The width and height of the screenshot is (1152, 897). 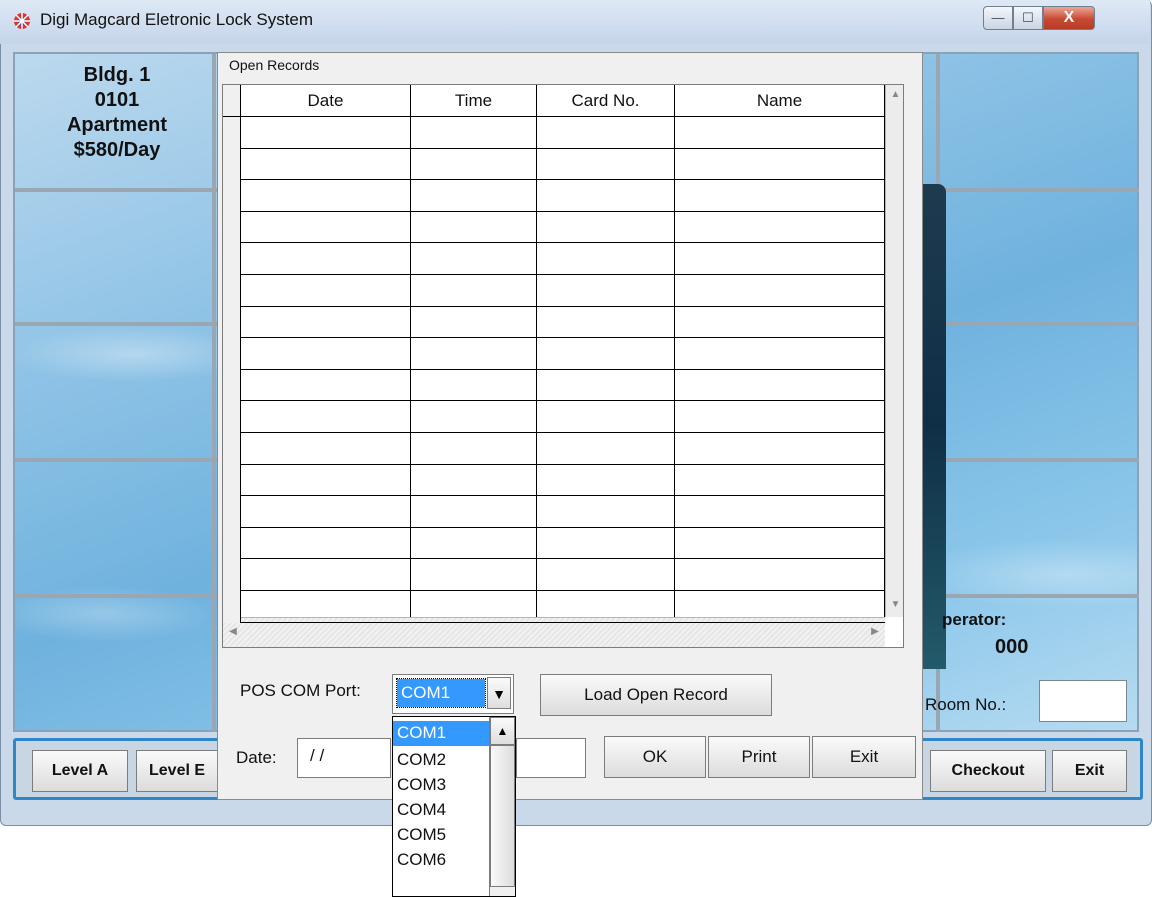 I want to click on table-corner, so click(x=232, y=101).